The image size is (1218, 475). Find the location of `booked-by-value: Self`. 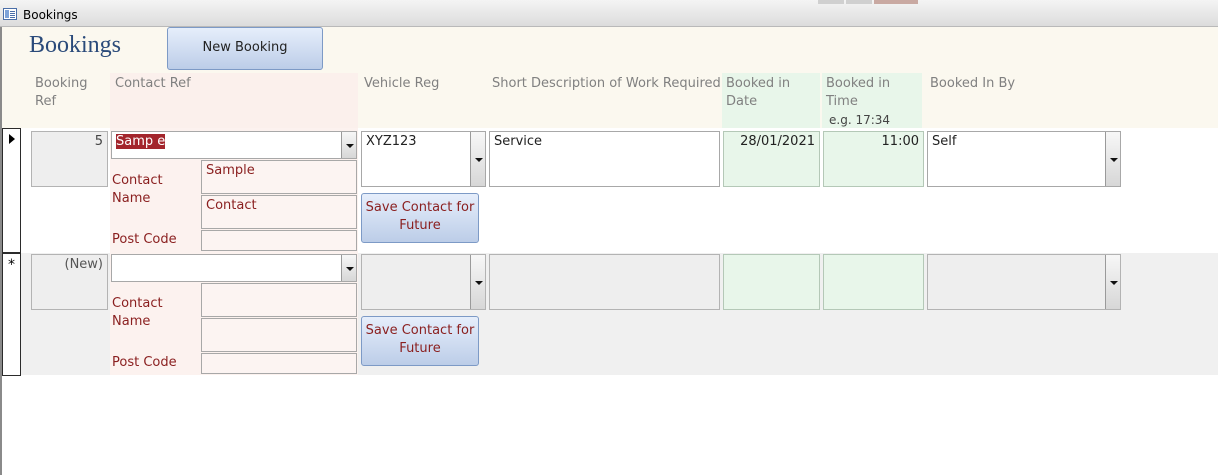

booked-by-value: Self is located at coordinates (944, 141).